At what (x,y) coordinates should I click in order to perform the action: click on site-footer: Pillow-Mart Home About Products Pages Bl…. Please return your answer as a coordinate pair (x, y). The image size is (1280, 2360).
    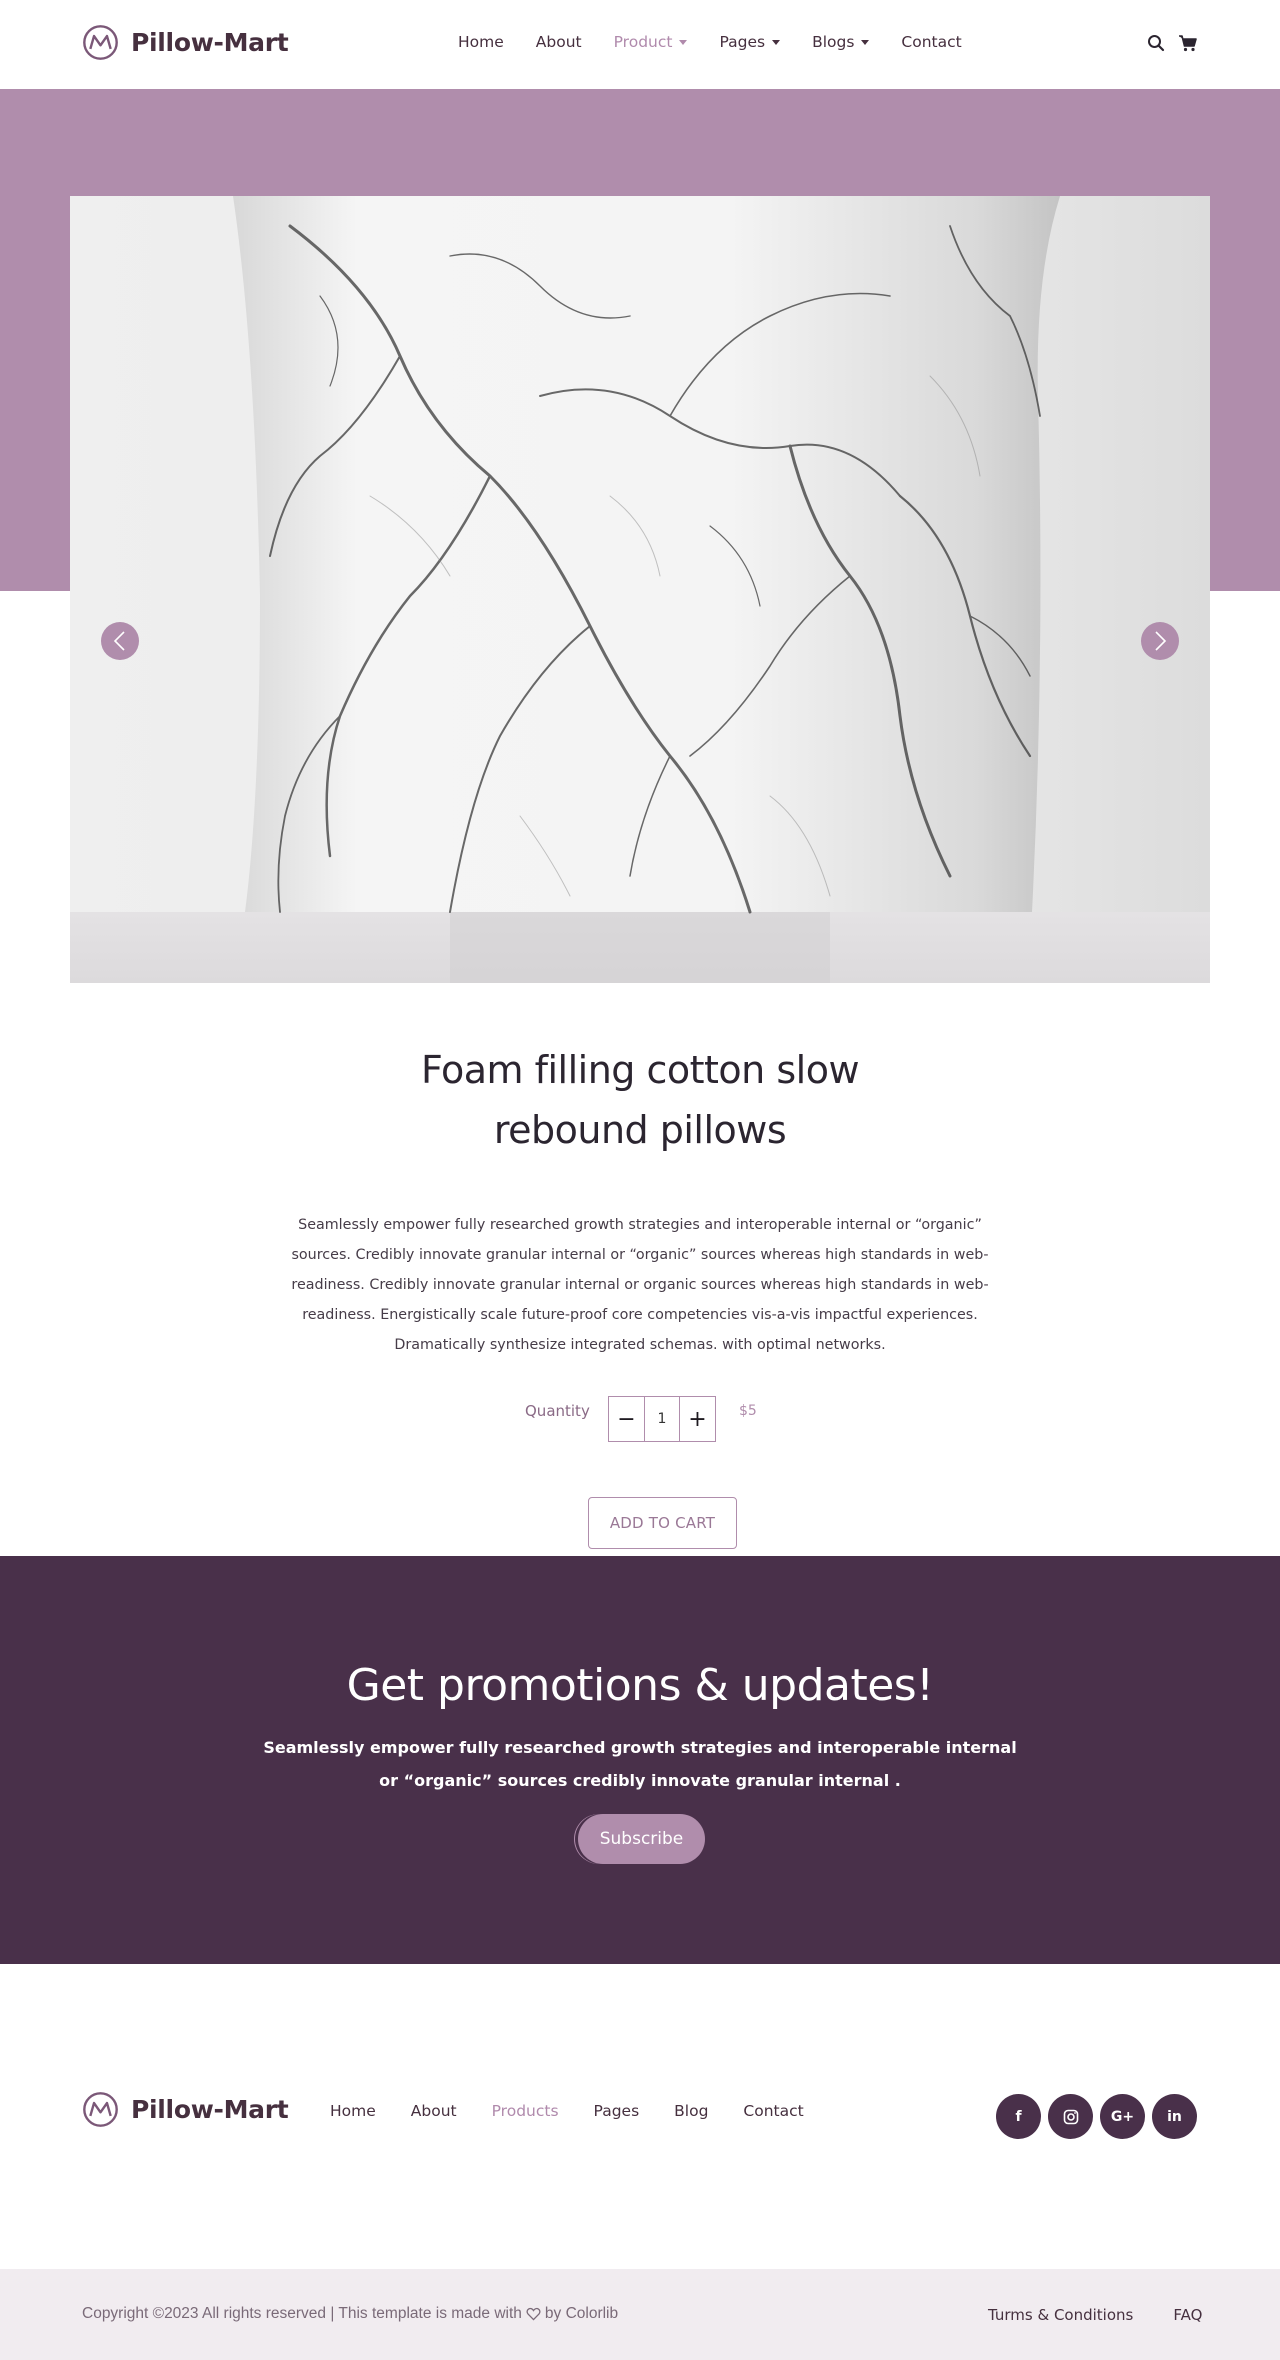
    Looking at the image, I should click on (640, 2116).